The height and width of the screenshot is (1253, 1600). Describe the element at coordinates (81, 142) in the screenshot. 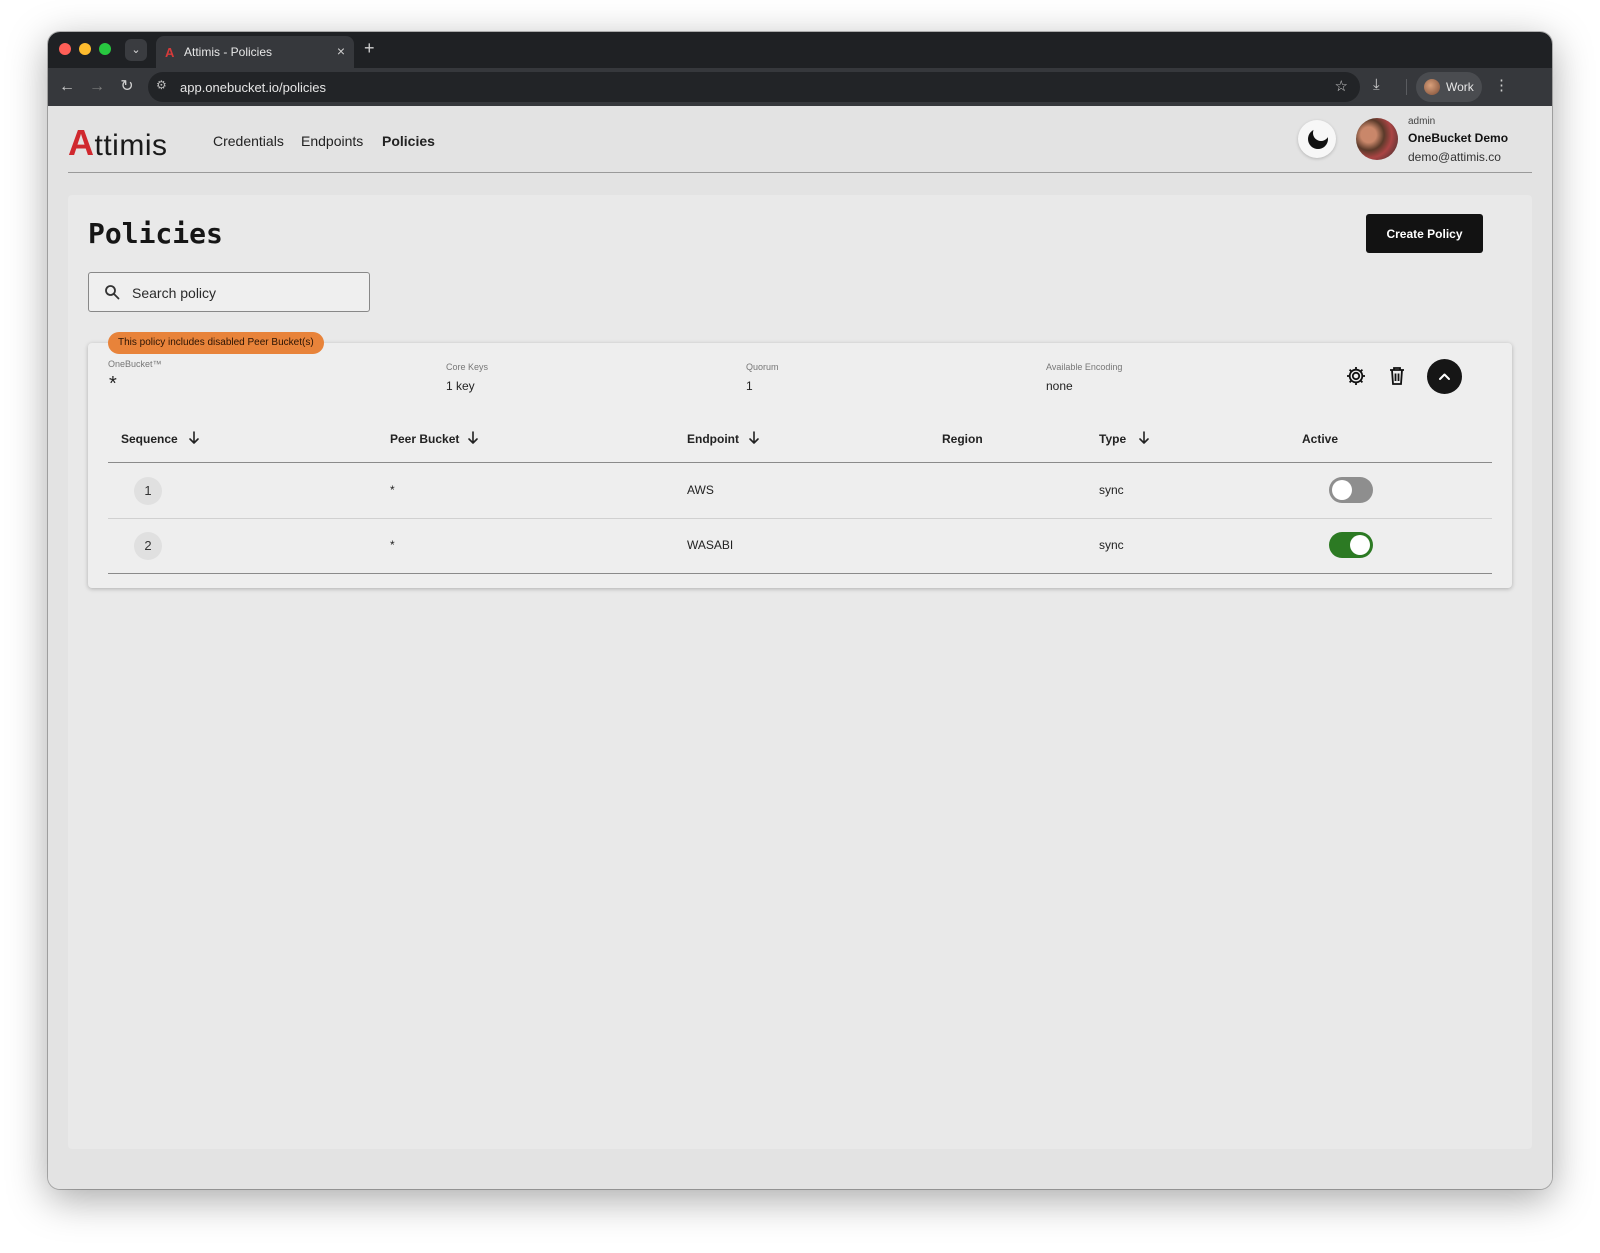

I see `logo-initial: A` at that location.